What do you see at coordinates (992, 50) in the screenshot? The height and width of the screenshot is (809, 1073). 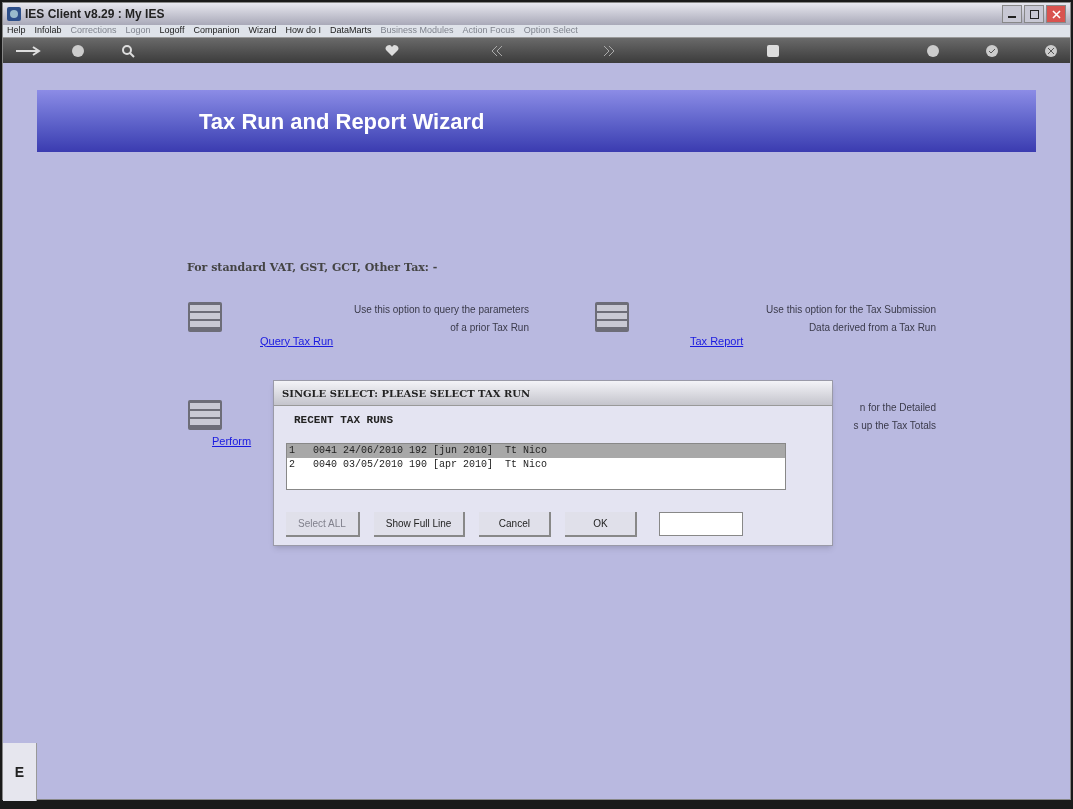 I see `check-icon` at bounding box center [992, 50].